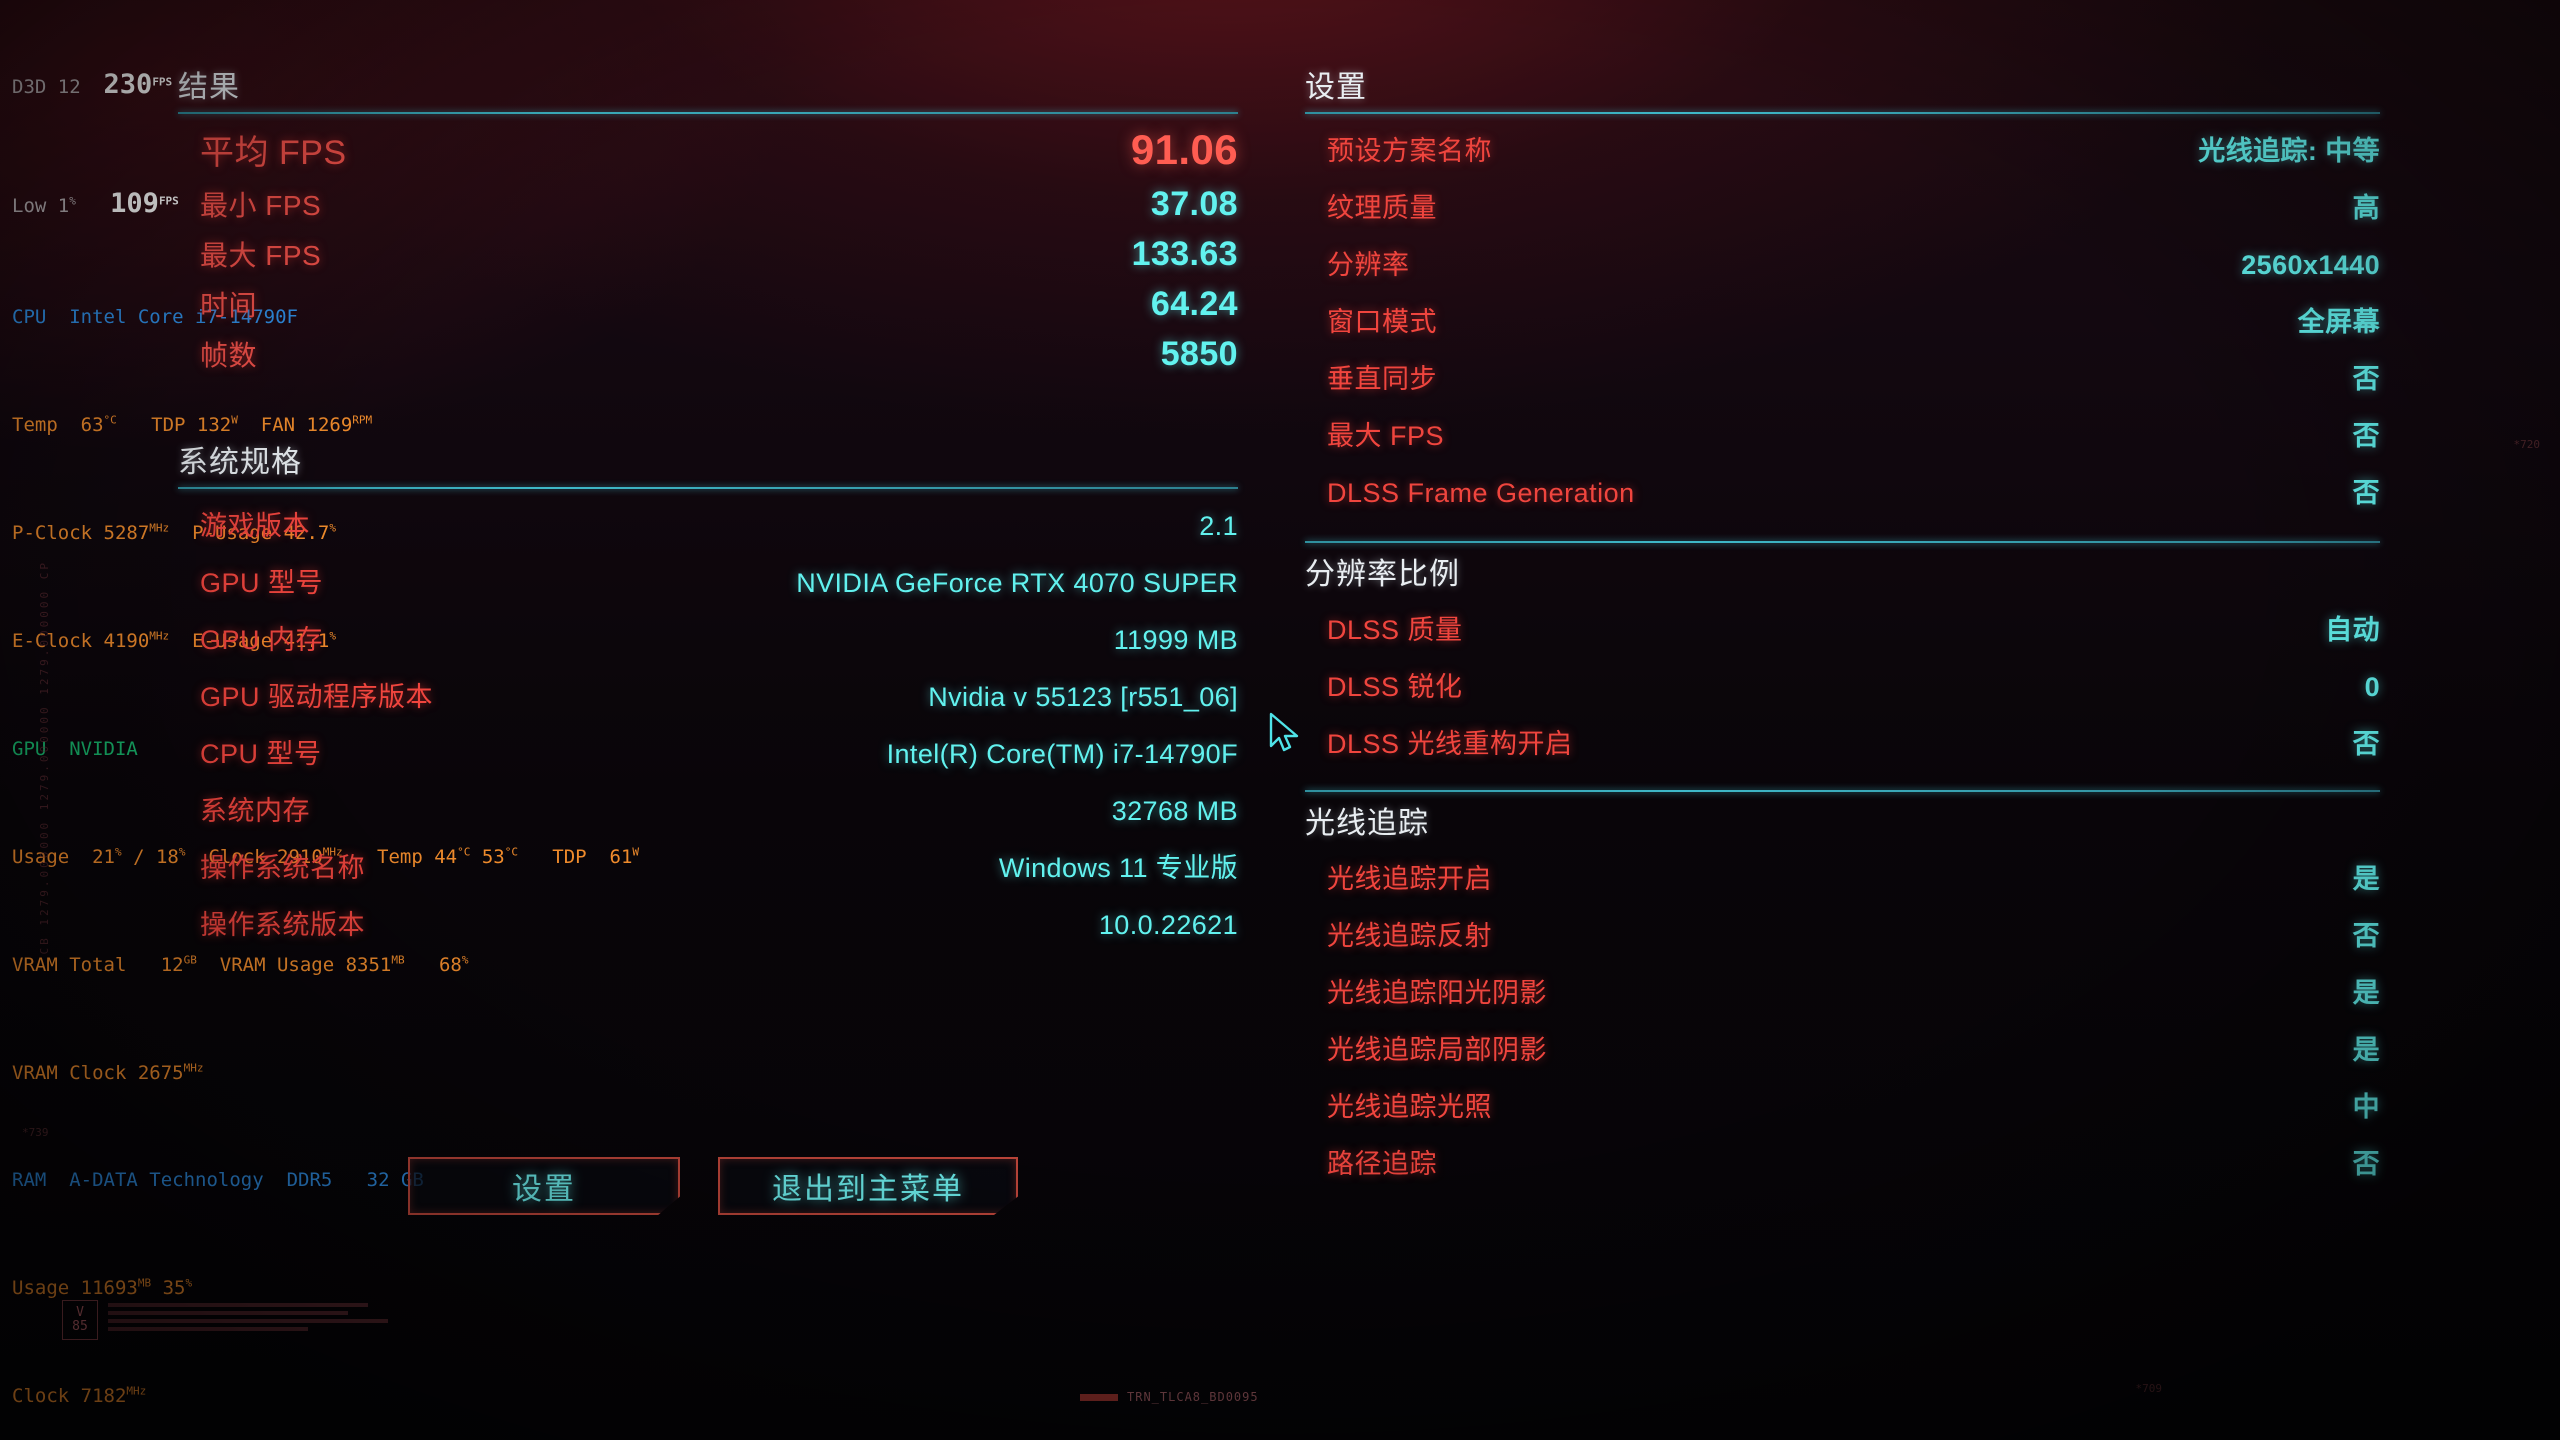 The width and height of the screenshot is (2560, 1440). I want to click on setting-row: 纹理质量 高, so click(1842, 205).